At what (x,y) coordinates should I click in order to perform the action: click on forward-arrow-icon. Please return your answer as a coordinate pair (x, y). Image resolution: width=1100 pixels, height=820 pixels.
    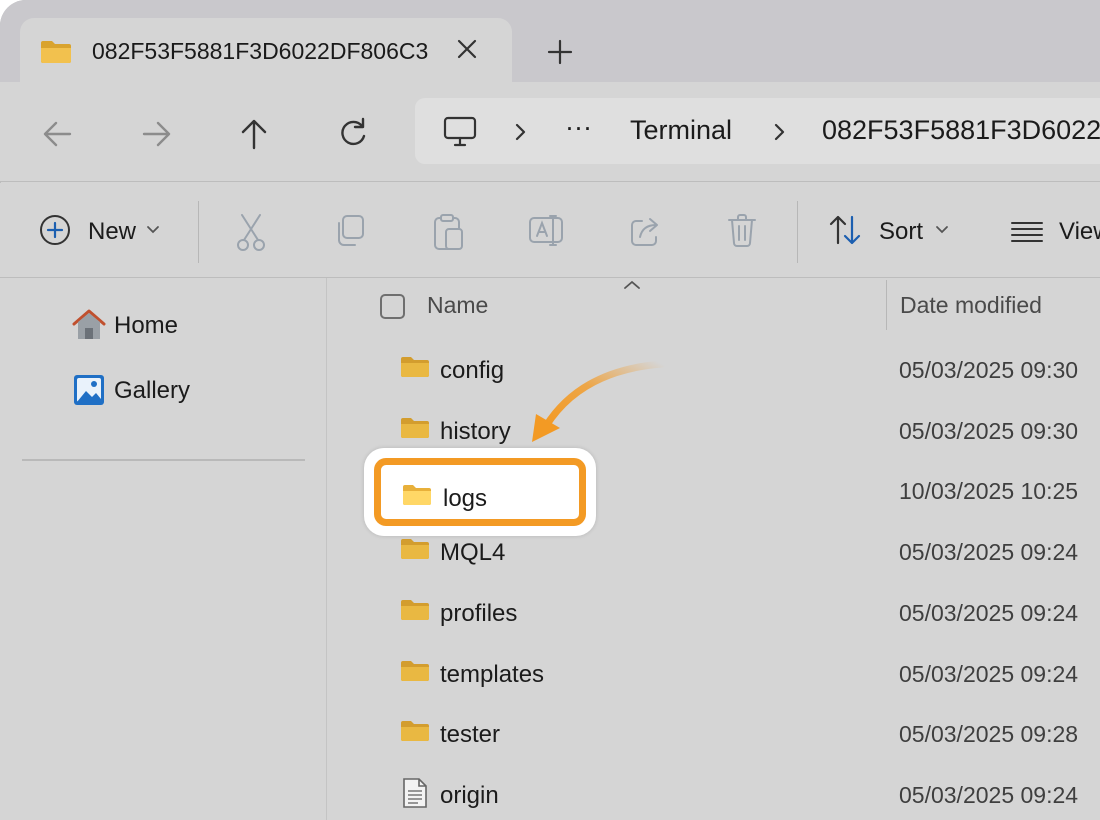
    Looking at the image, I should click on (156, 134).